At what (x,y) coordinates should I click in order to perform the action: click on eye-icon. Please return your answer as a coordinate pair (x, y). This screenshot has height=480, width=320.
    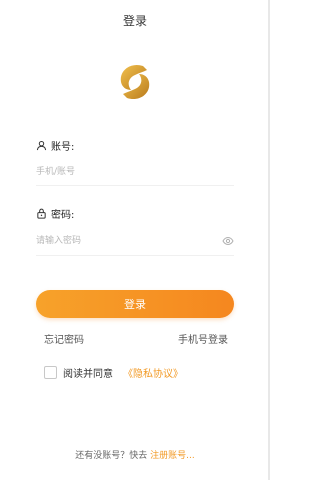
    Looking at the image, I should click on (228, 241).